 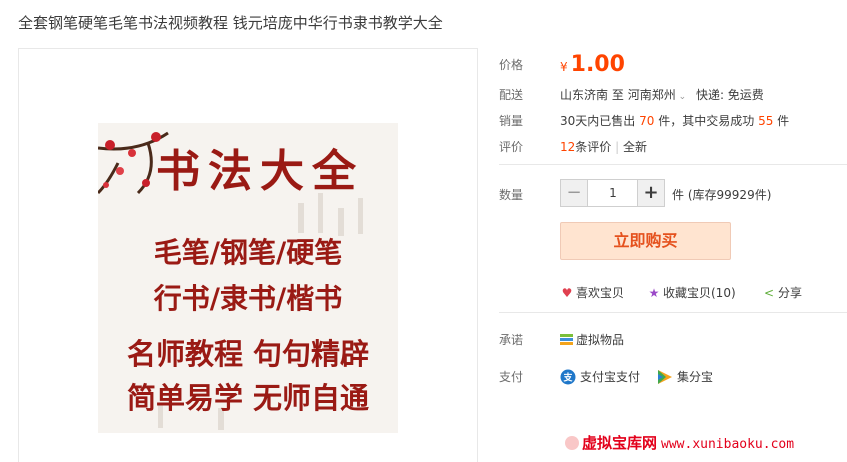 I want to click on sales-suffix: 件, so click(x=783, y=121).